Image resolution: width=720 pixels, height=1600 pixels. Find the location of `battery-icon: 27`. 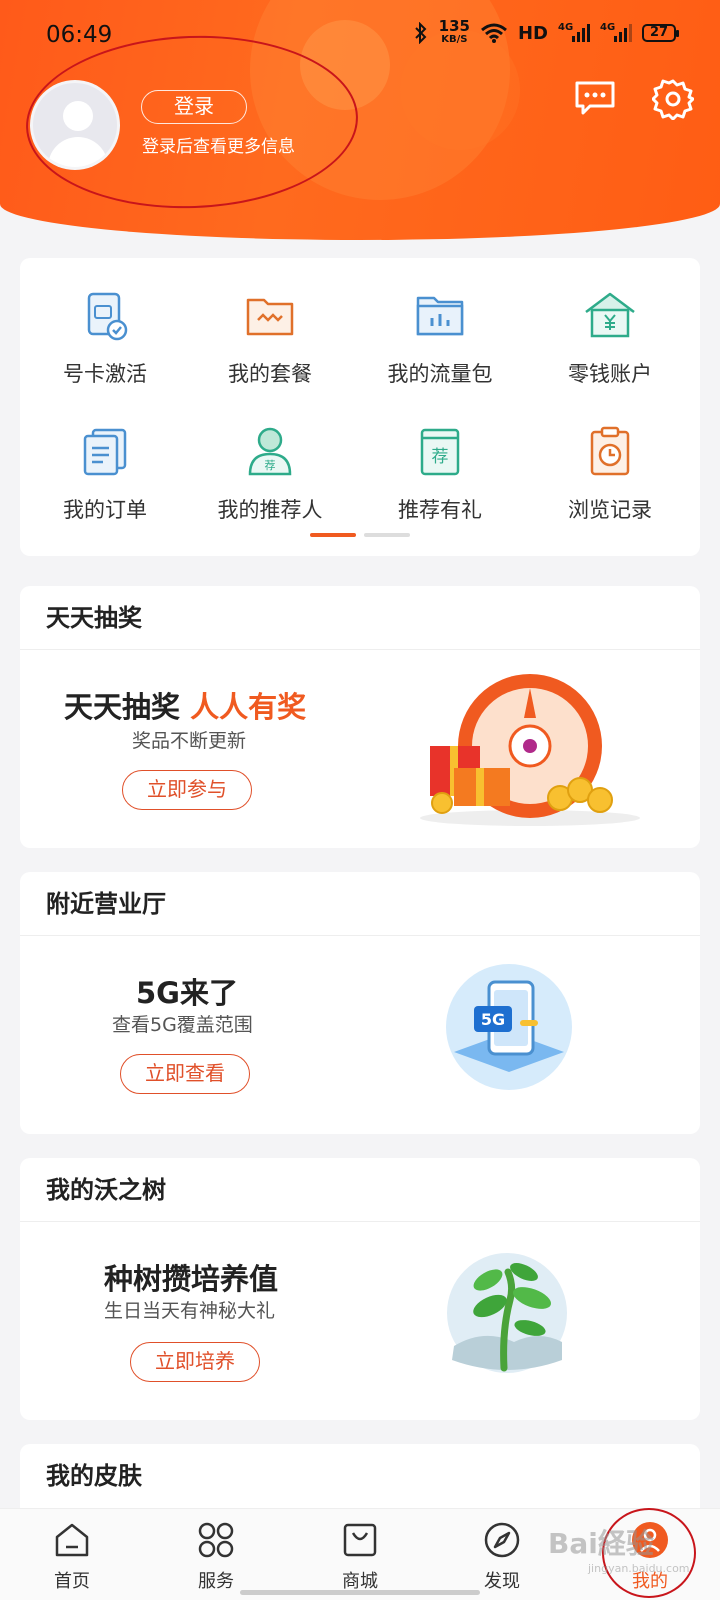

battery-icon: 27 is located at coordinates (660, 33).